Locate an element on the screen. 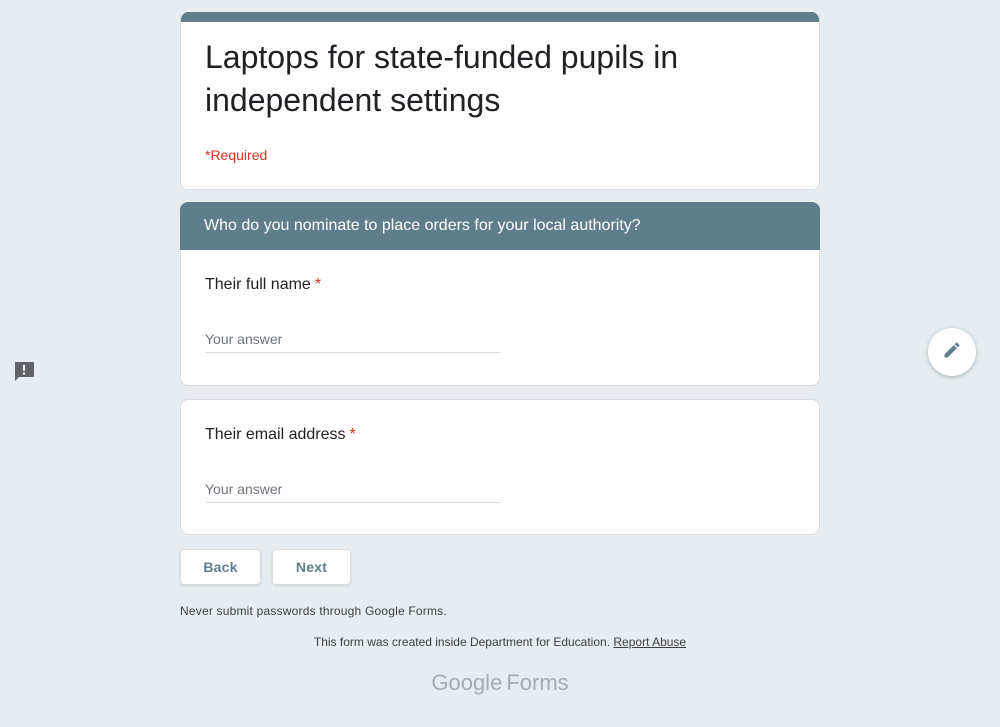 The width and height of the screenshot is (1000, 727). brand-forms: Forms is located at coordinates (537, 682).